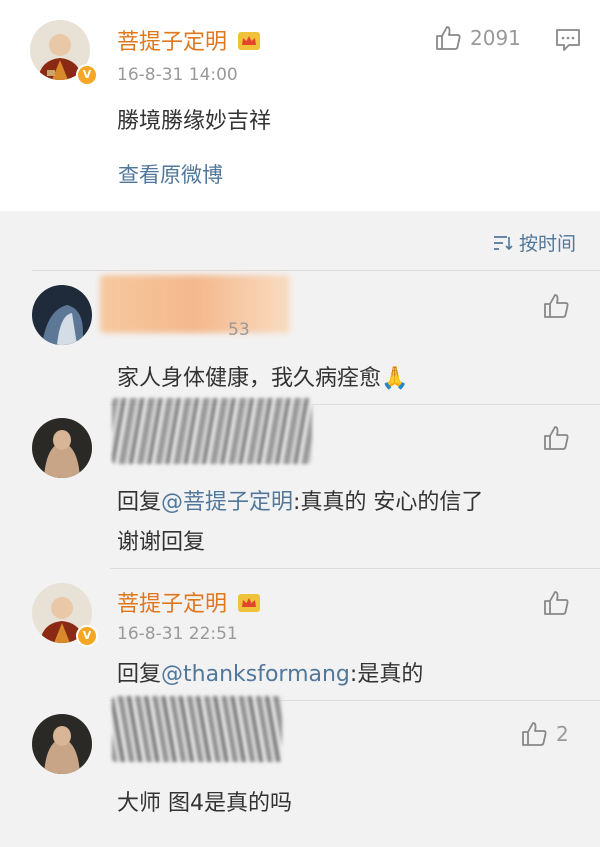 The image size is (600, 847). I want to click on post-author-name: 菩提子定明, so click(189, 40).